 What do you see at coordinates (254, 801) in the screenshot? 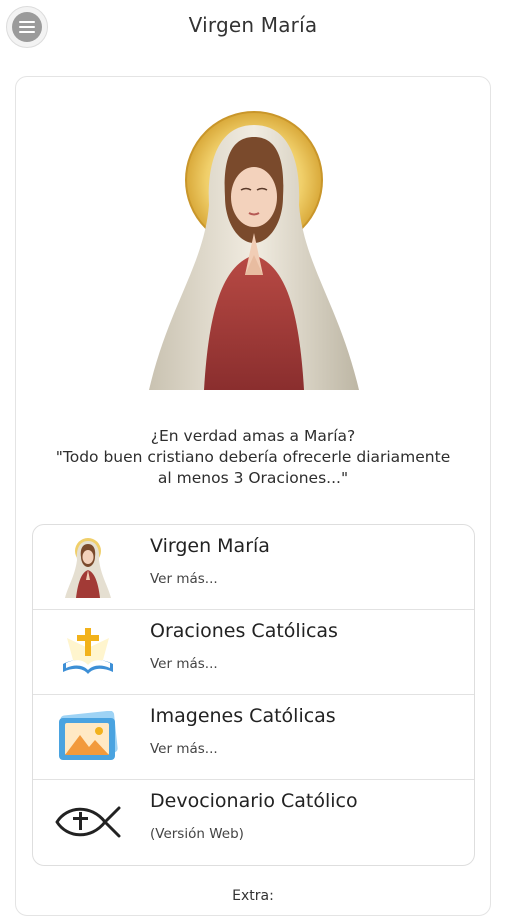
I see `item-title: Devocionario Católico` at bounding box center [254, 801].